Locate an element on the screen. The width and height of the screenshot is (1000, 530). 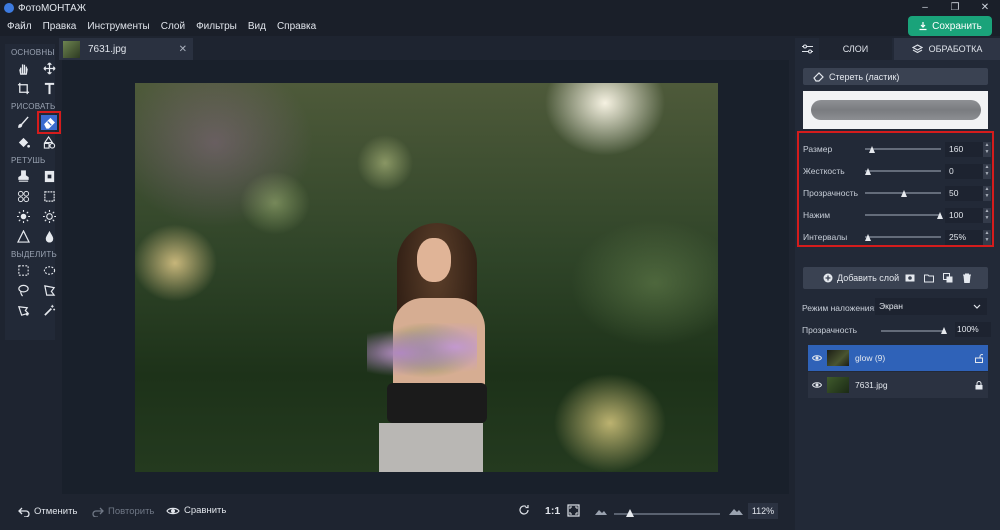
hand-tool is located at coordinates (23, 68).